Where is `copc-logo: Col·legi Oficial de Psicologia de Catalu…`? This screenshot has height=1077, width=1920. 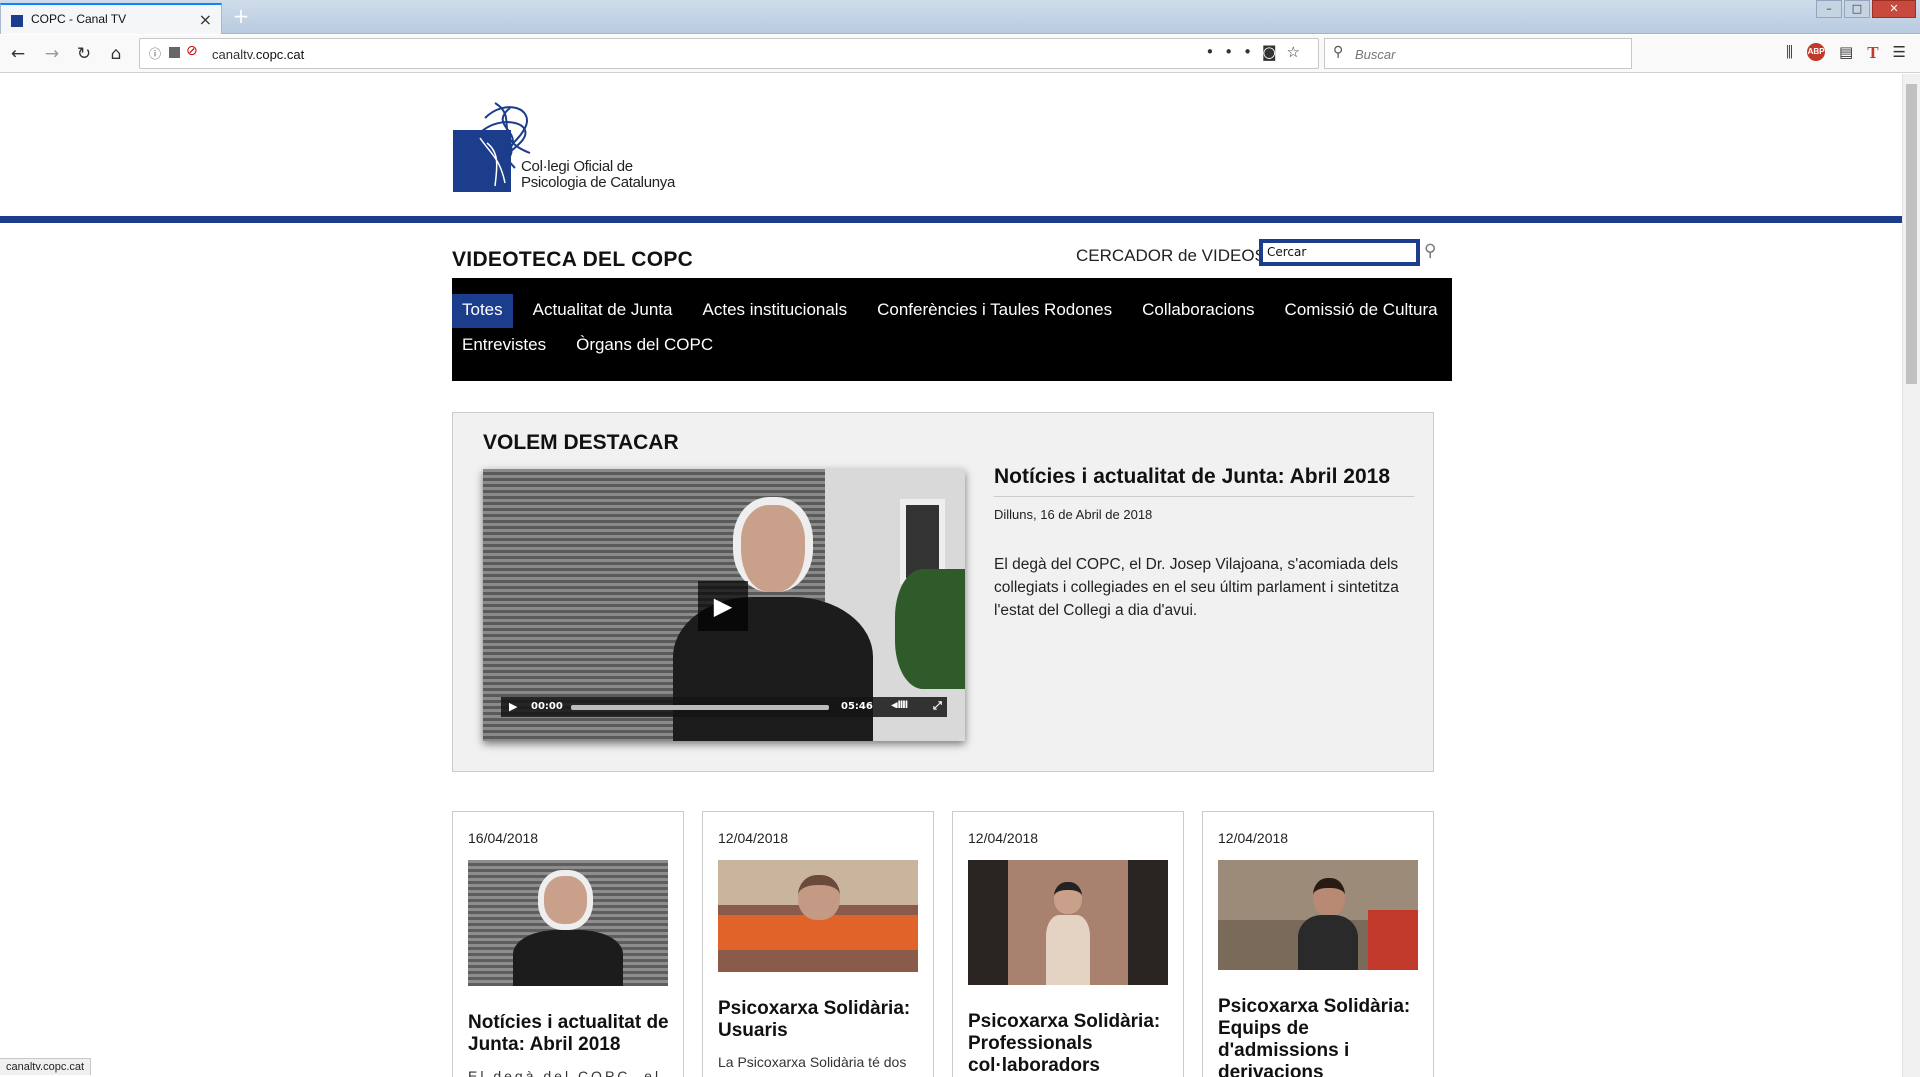
copc-logo: Col·legi Oficial de Psicologia de Catalu… is located at coordinates (568, 148).